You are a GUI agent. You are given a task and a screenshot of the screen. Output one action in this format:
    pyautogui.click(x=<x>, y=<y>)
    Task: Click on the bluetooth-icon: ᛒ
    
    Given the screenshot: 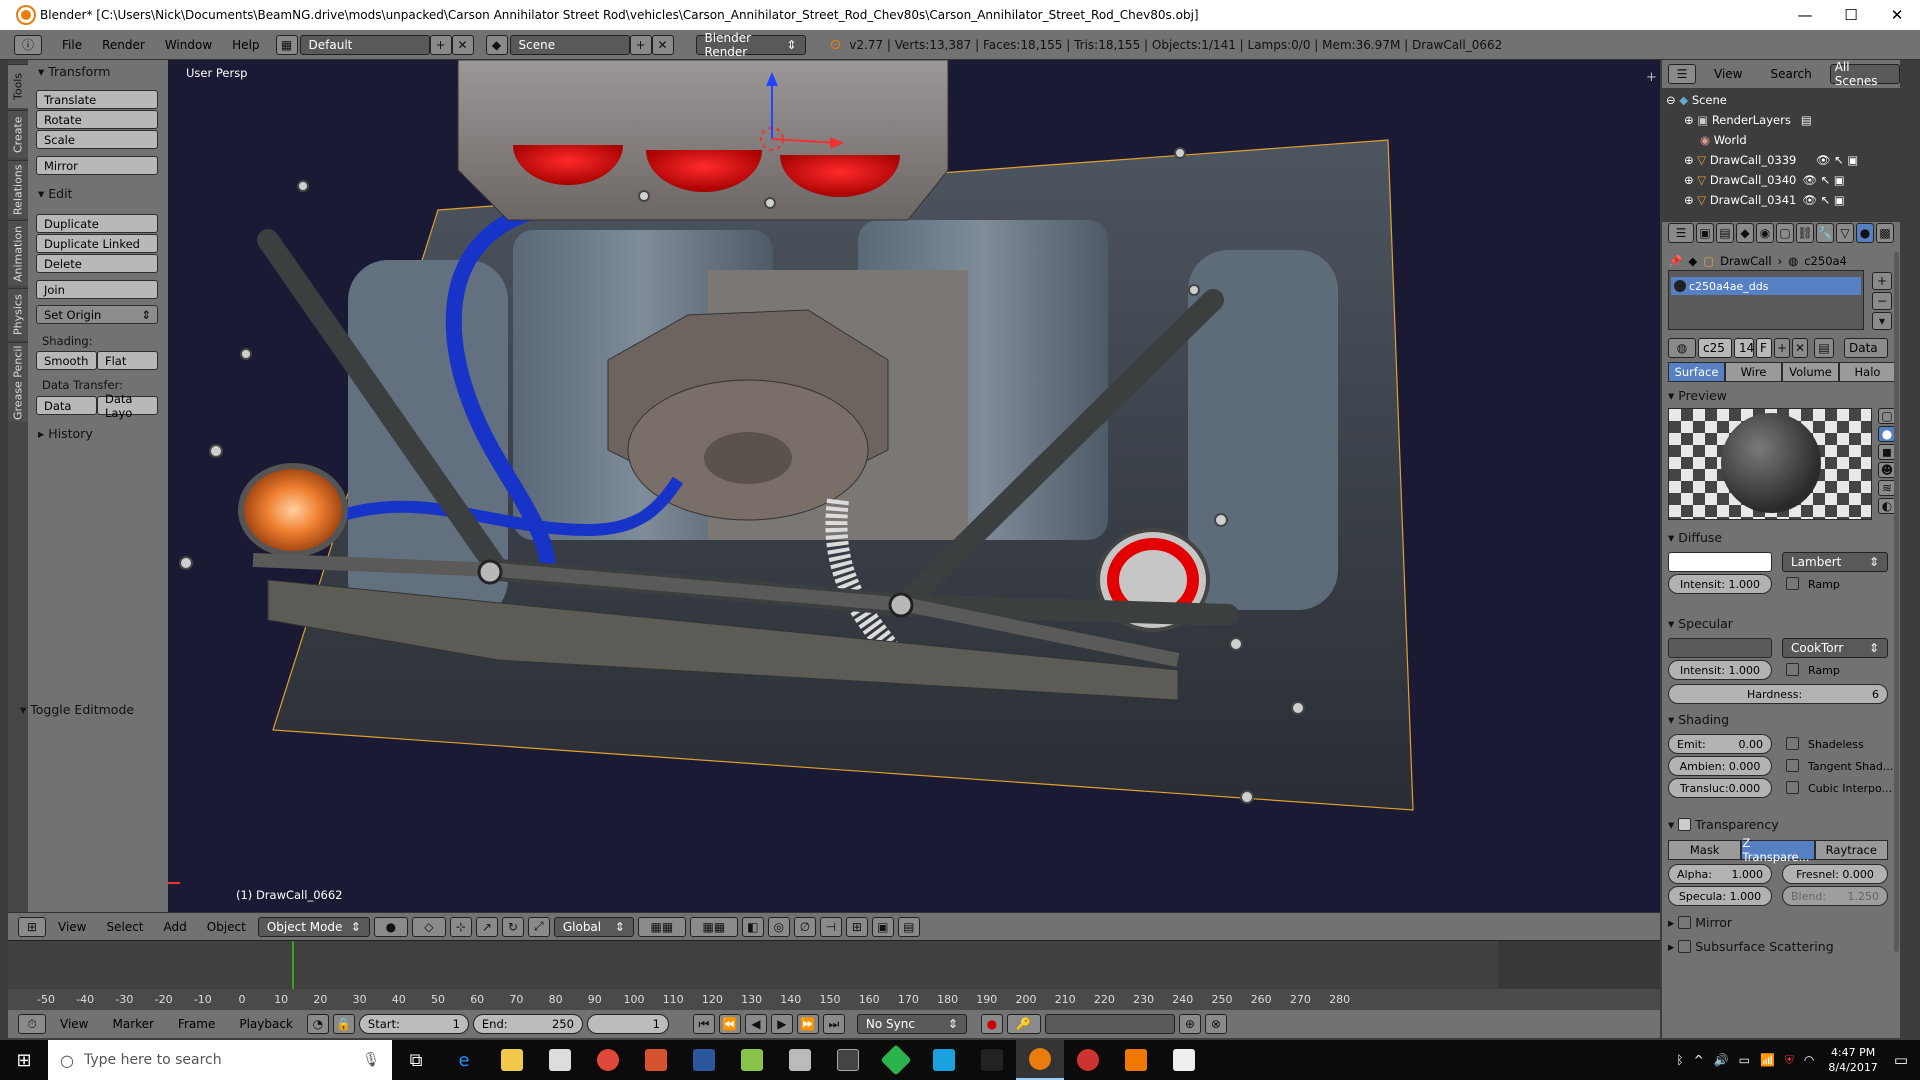 What is the action you would take?
    pyautogui.click(x=1679, y=1060)
    